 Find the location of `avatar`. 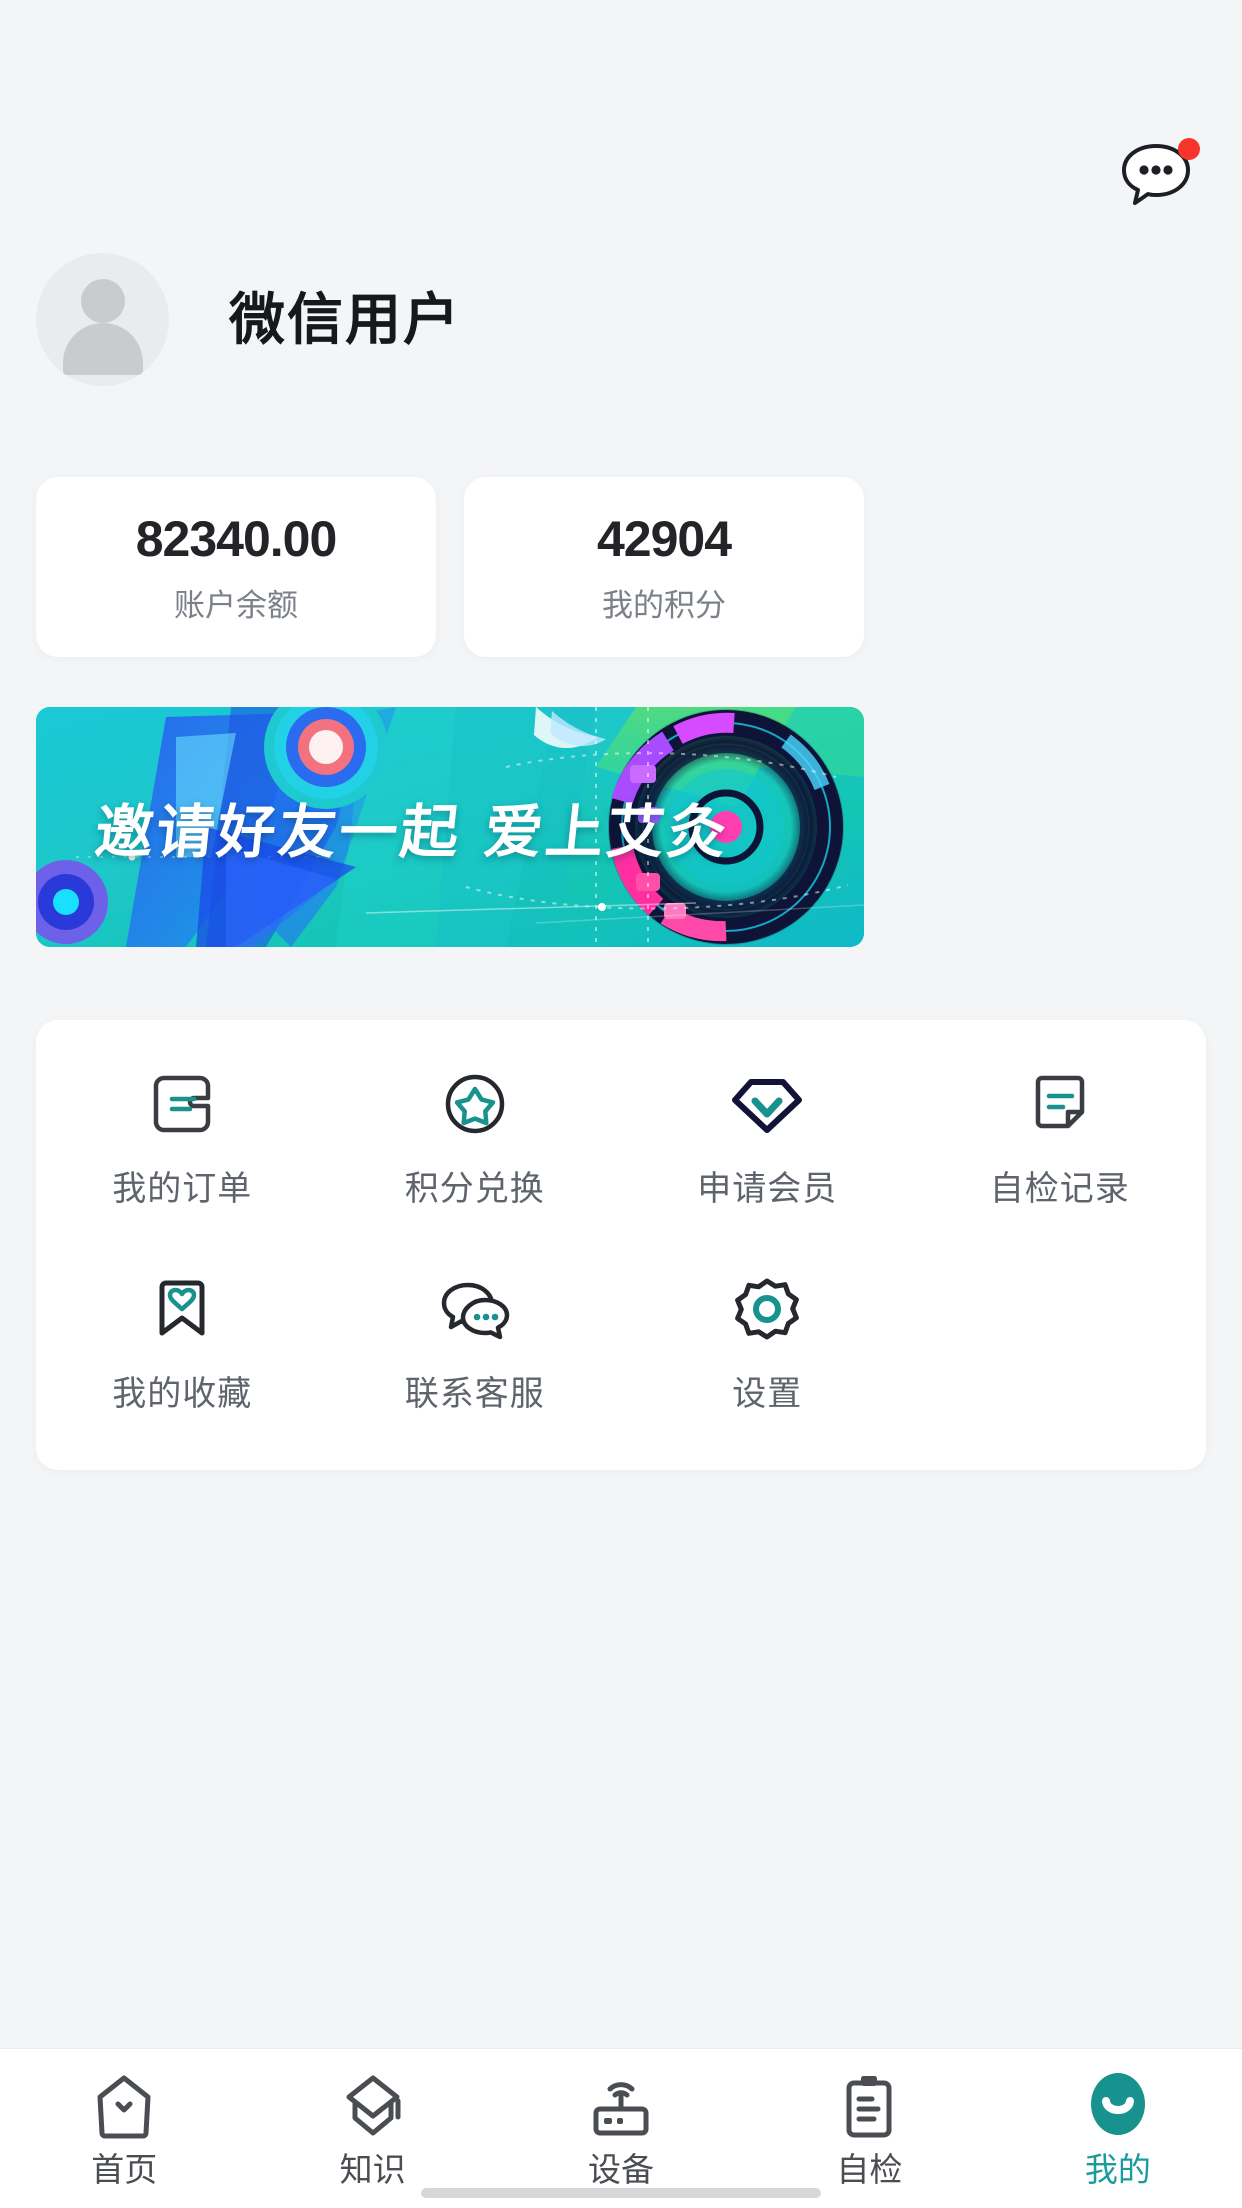

avatar is located at coordinates (102, 319).